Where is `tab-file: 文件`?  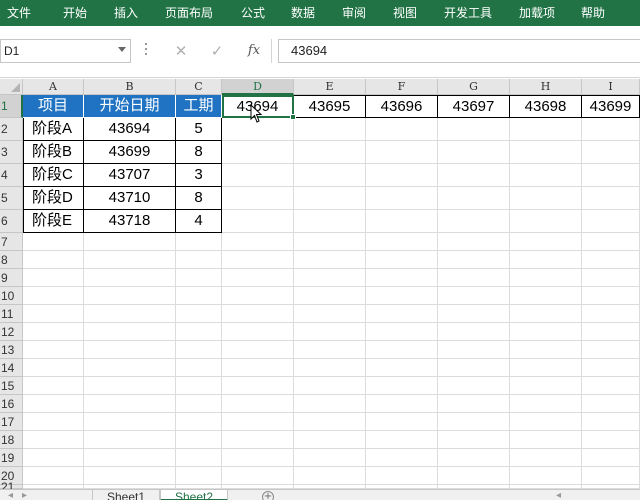
tab-file: 文件 is located at coordinates (19, 13).